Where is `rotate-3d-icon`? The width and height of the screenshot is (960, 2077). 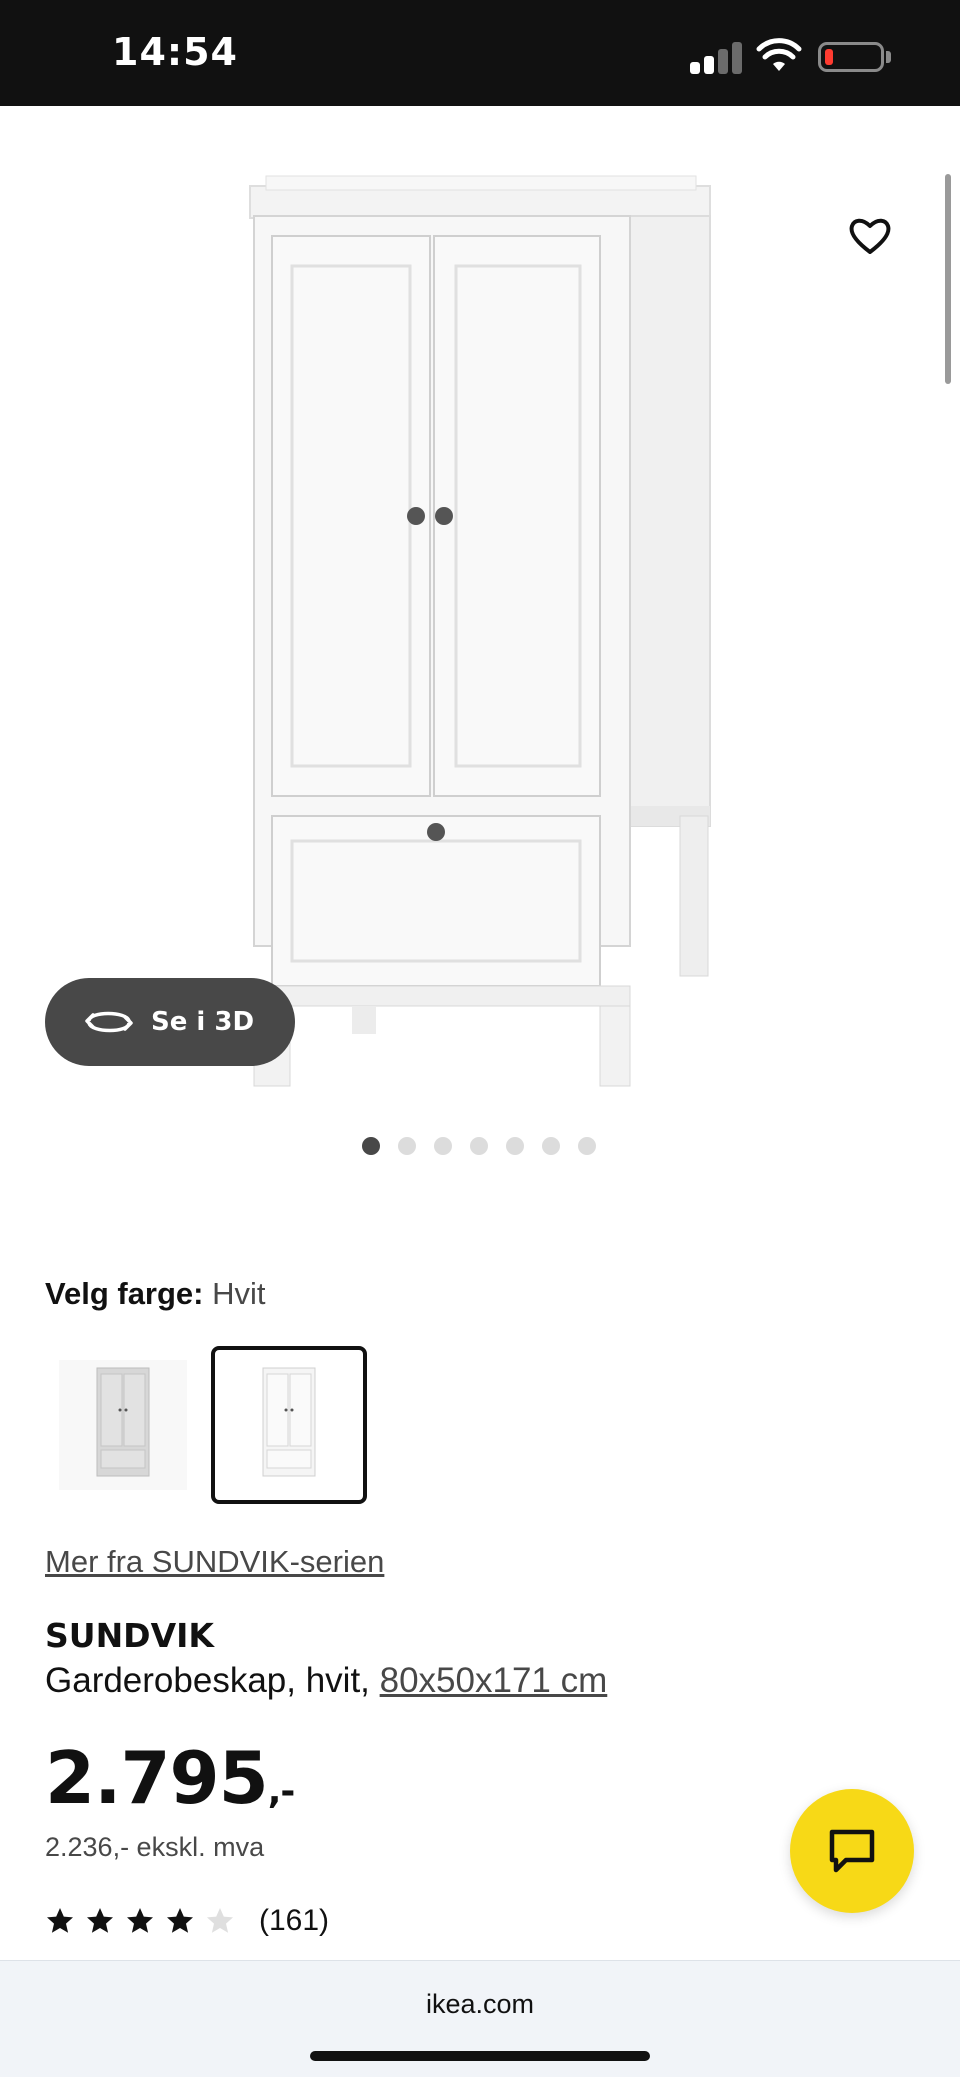
rotate-3d-icon is located at coordinates (109, 1022).